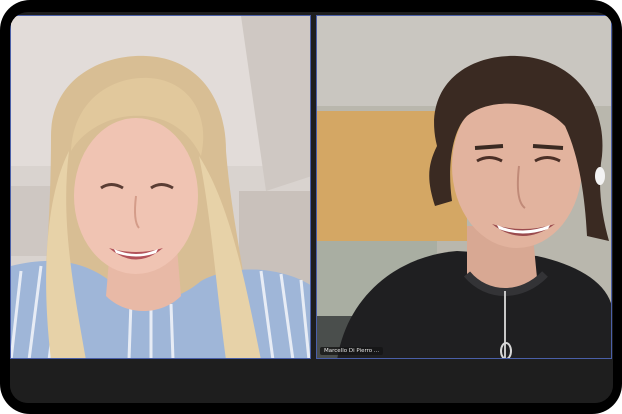 The image size is (622, 414). Describe the element at coordinates (311, 382) in the screenshot. I see `call-bottom-bar` at that location.